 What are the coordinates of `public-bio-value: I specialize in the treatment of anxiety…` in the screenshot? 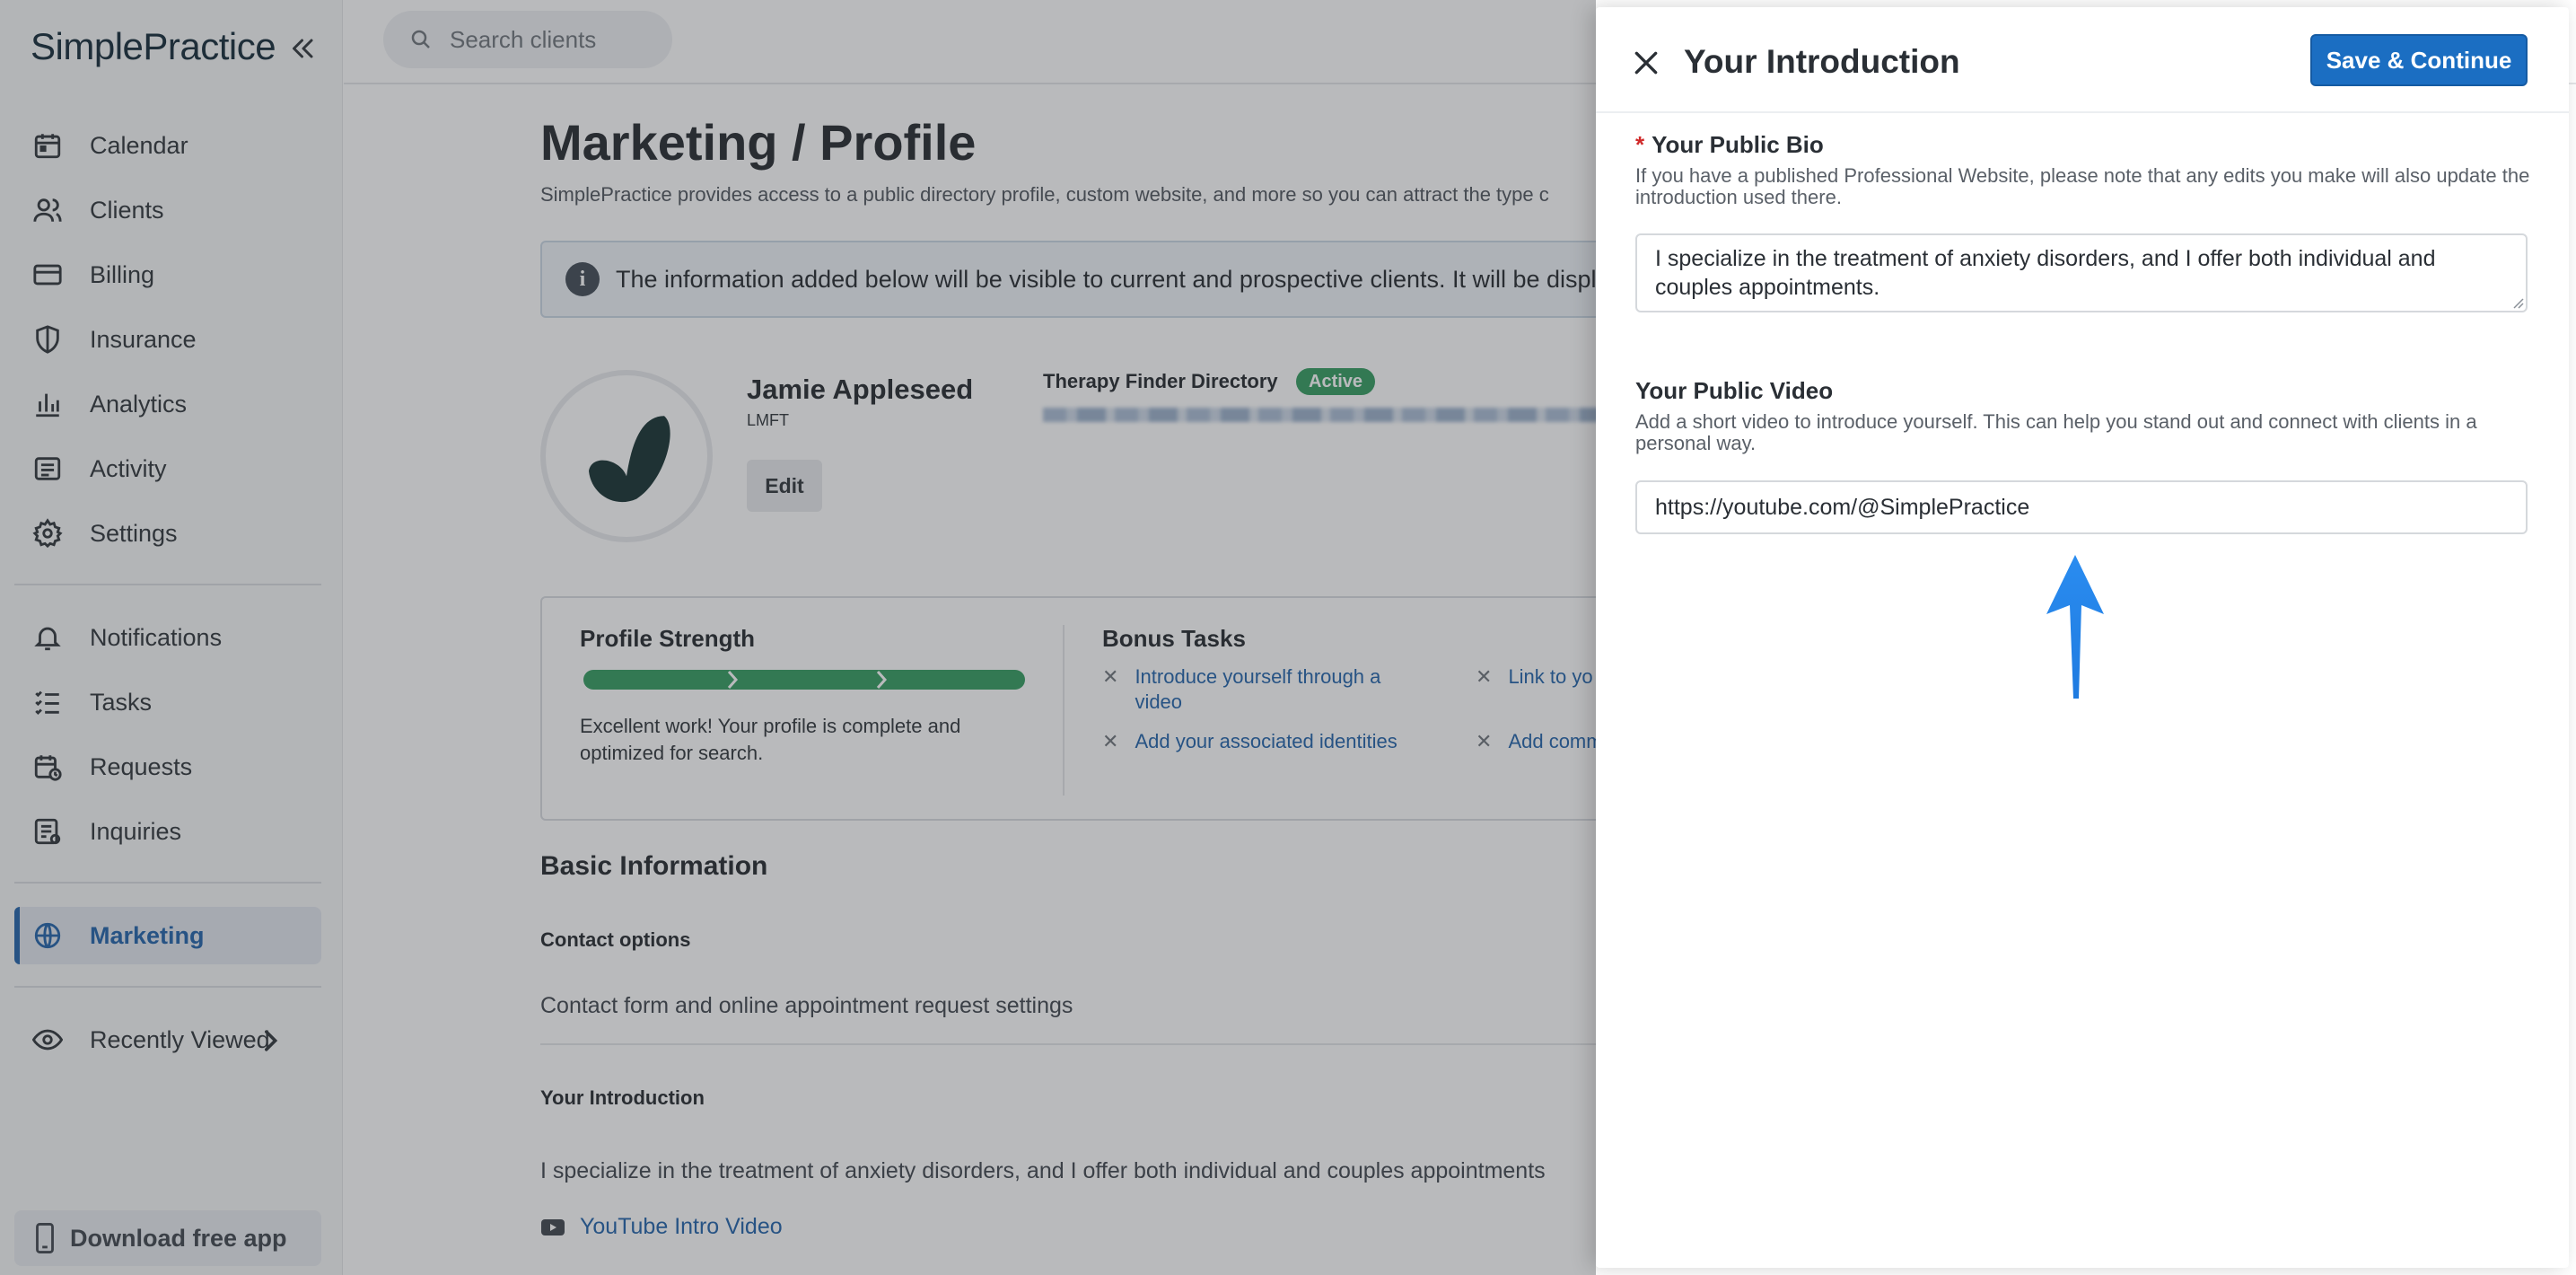 It's located at (2045, 273).